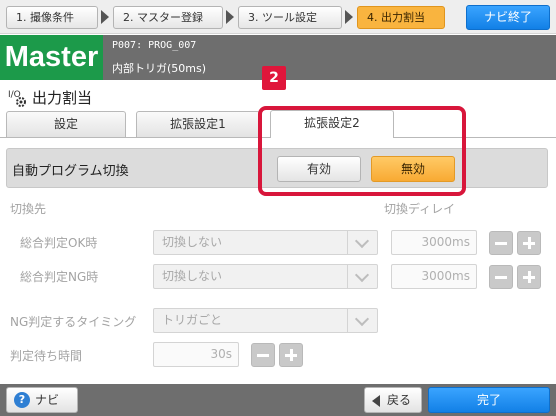 The width and height of the screenshot is (556, 416). I want to click on ng-row-label: 総合判定NG時, so click(59, 277).